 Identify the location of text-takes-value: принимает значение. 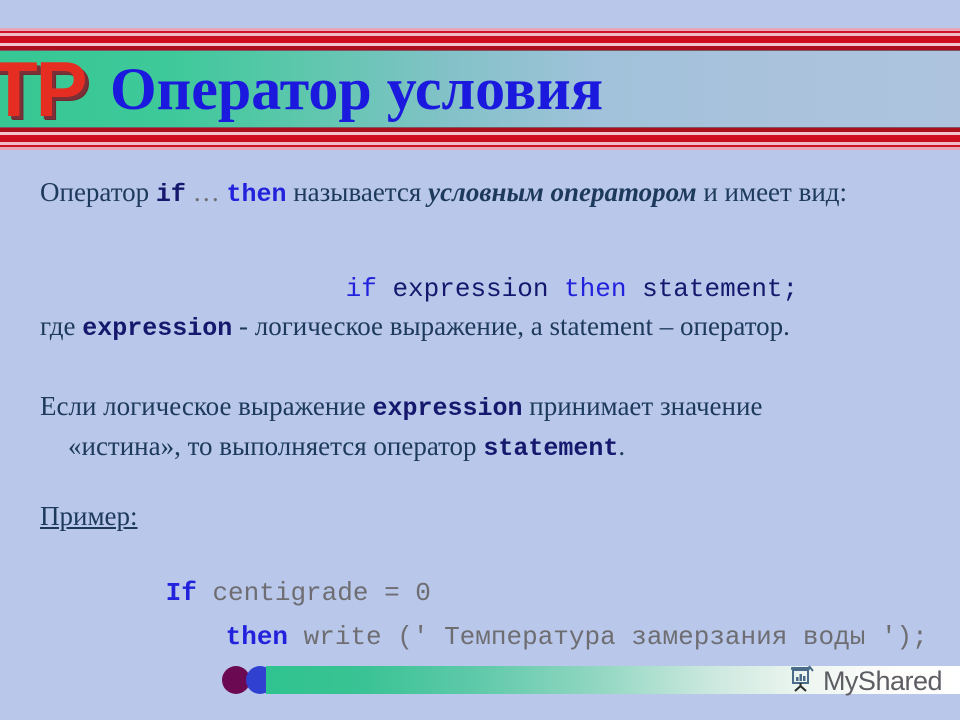
(642, 406).